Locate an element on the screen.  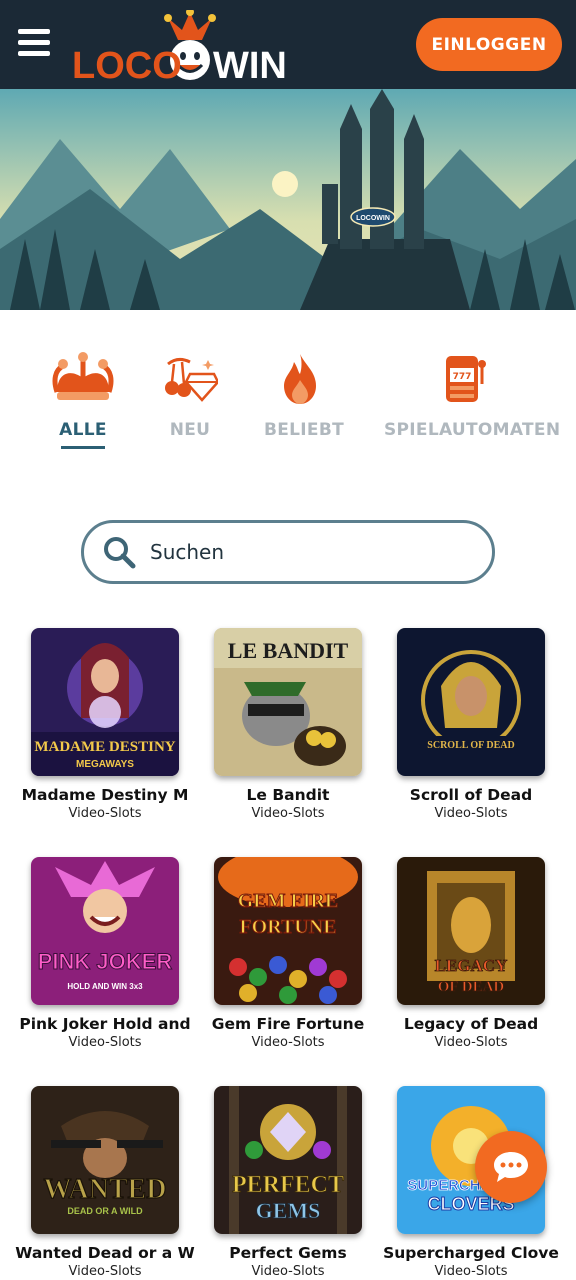
chat-bubble-icon is located at coordinates (511, 1167).